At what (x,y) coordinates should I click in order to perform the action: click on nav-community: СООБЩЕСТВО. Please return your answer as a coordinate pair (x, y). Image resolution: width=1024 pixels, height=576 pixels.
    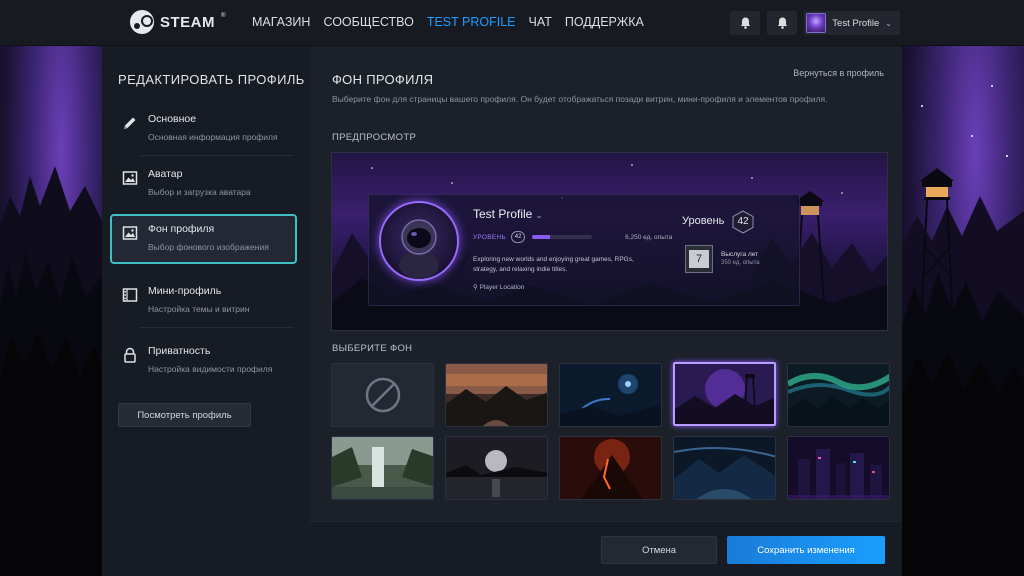
    Looking at the image, I should click on (368, 22).